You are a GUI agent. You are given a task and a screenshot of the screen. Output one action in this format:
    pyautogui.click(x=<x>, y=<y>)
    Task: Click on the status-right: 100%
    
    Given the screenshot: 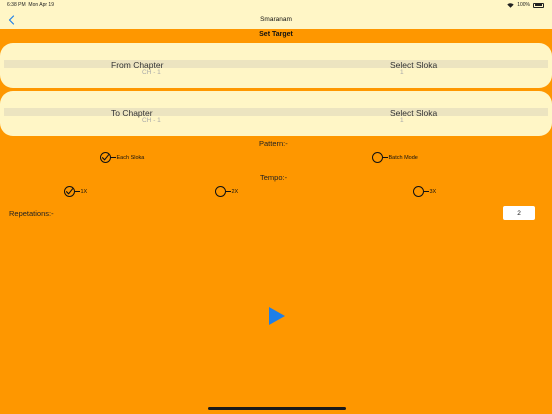 What is the action you would take?
    pyautogui.click(x=525, y=5)
    